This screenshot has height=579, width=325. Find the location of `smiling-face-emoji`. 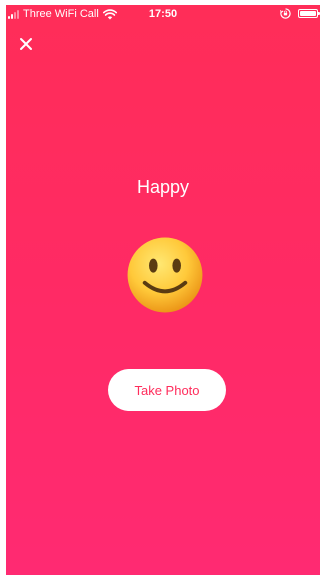

smiling-face-emoji is located at coordinates (165, 275).